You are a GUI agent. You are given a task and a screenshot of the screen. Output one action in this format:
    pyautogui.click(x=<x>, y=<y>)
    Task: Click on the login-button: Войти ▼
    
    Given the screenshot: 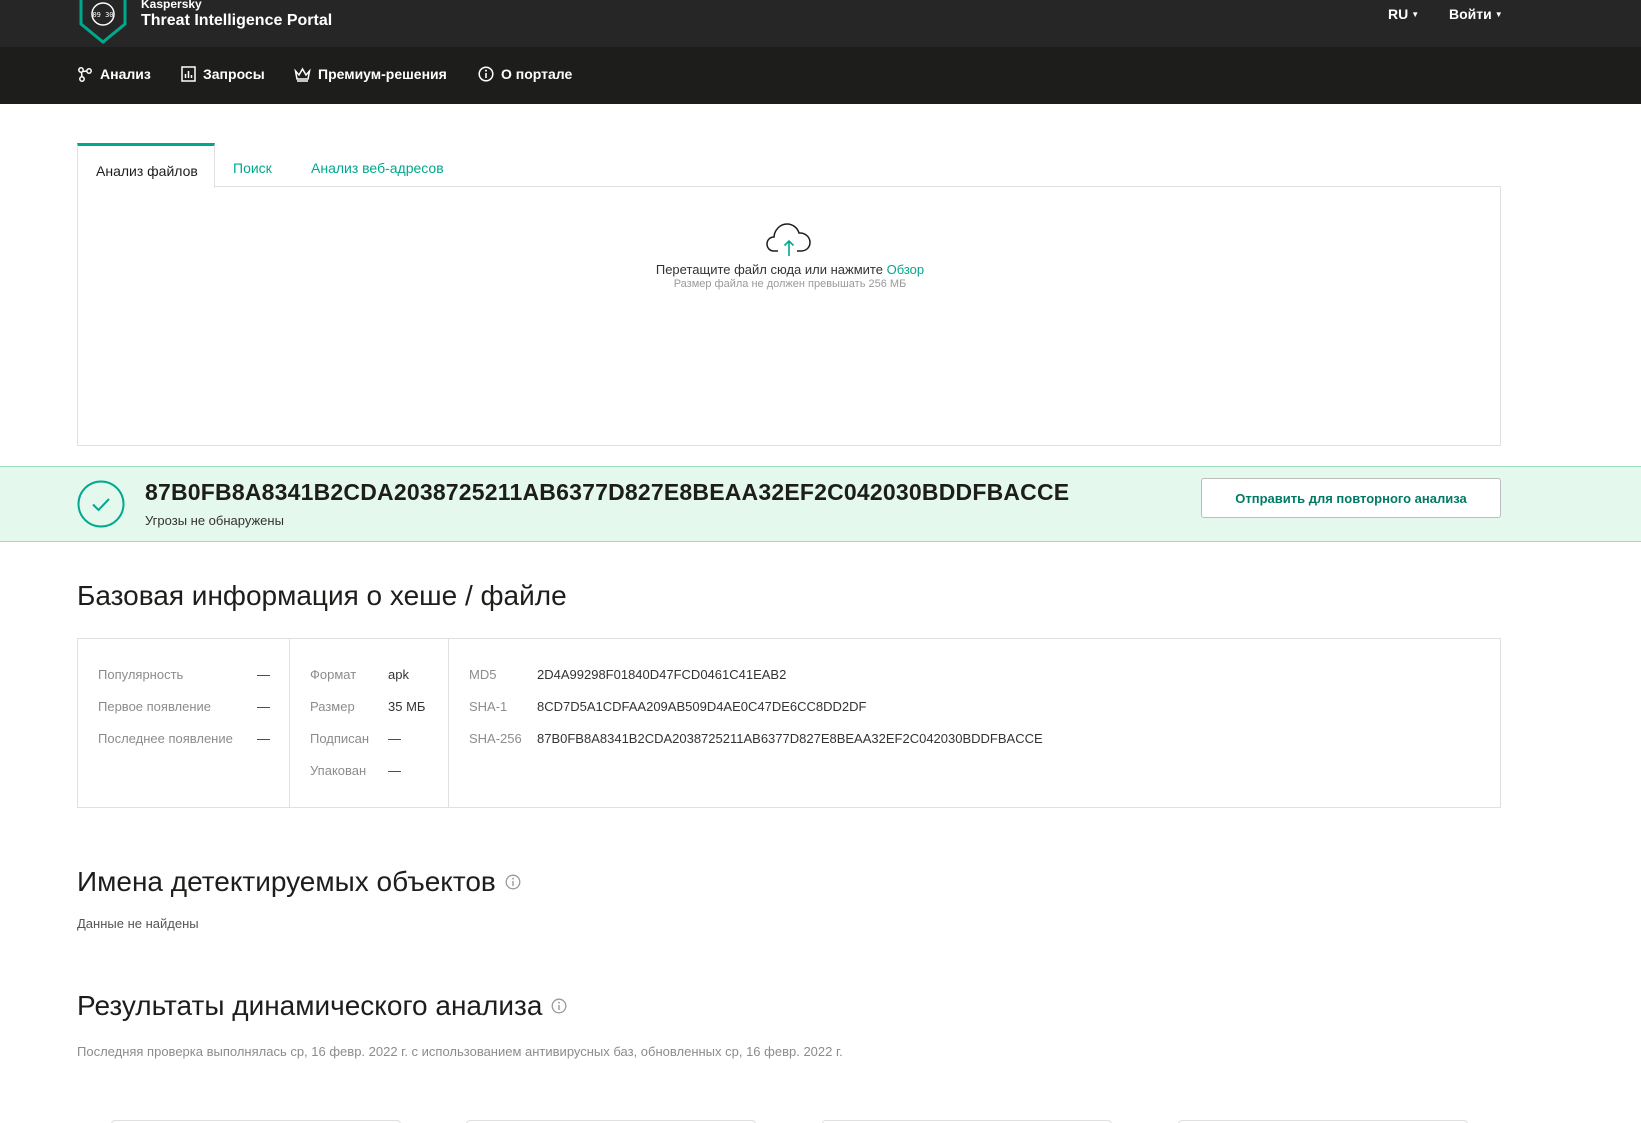 What is the action you would take?
    pyautogui.click(x=1476, y=14)
    